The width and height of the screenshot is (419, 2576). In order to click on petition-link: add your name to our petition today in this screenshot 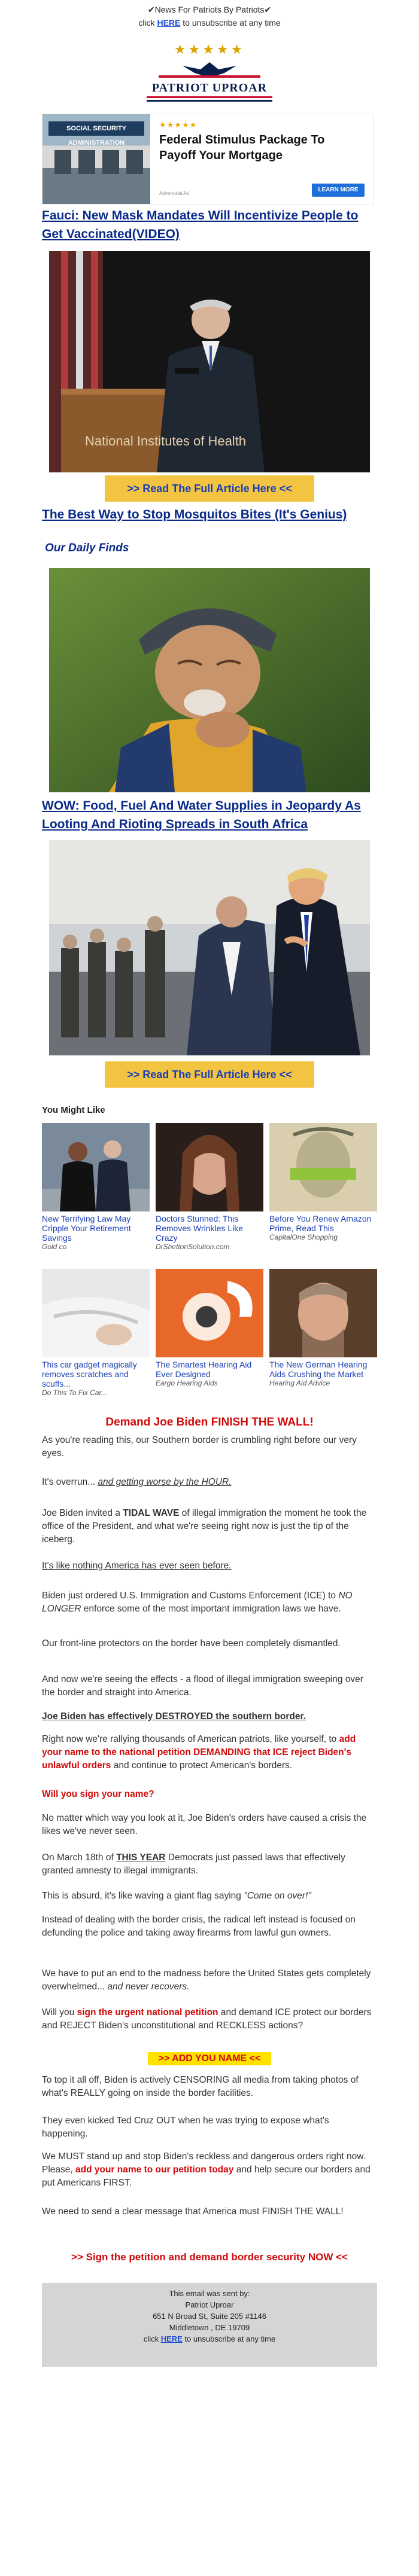, I will do `click(154, 2170)`.